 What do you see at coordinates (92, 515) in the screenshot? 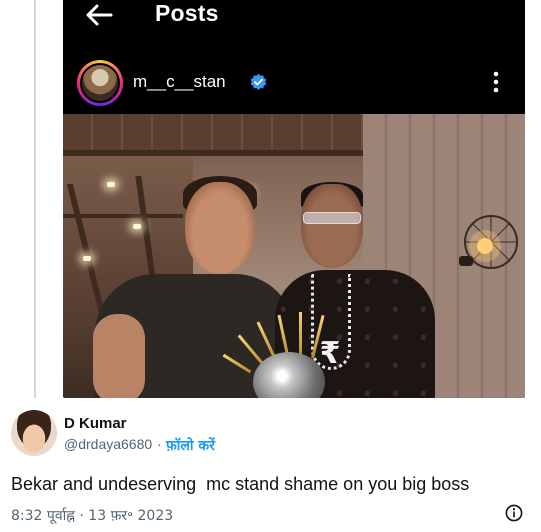
I see `tweet-timestamp: 8:32 पूर्वाह्न · 13 फ़र॰ 2023` at bounding box center [92, 515].